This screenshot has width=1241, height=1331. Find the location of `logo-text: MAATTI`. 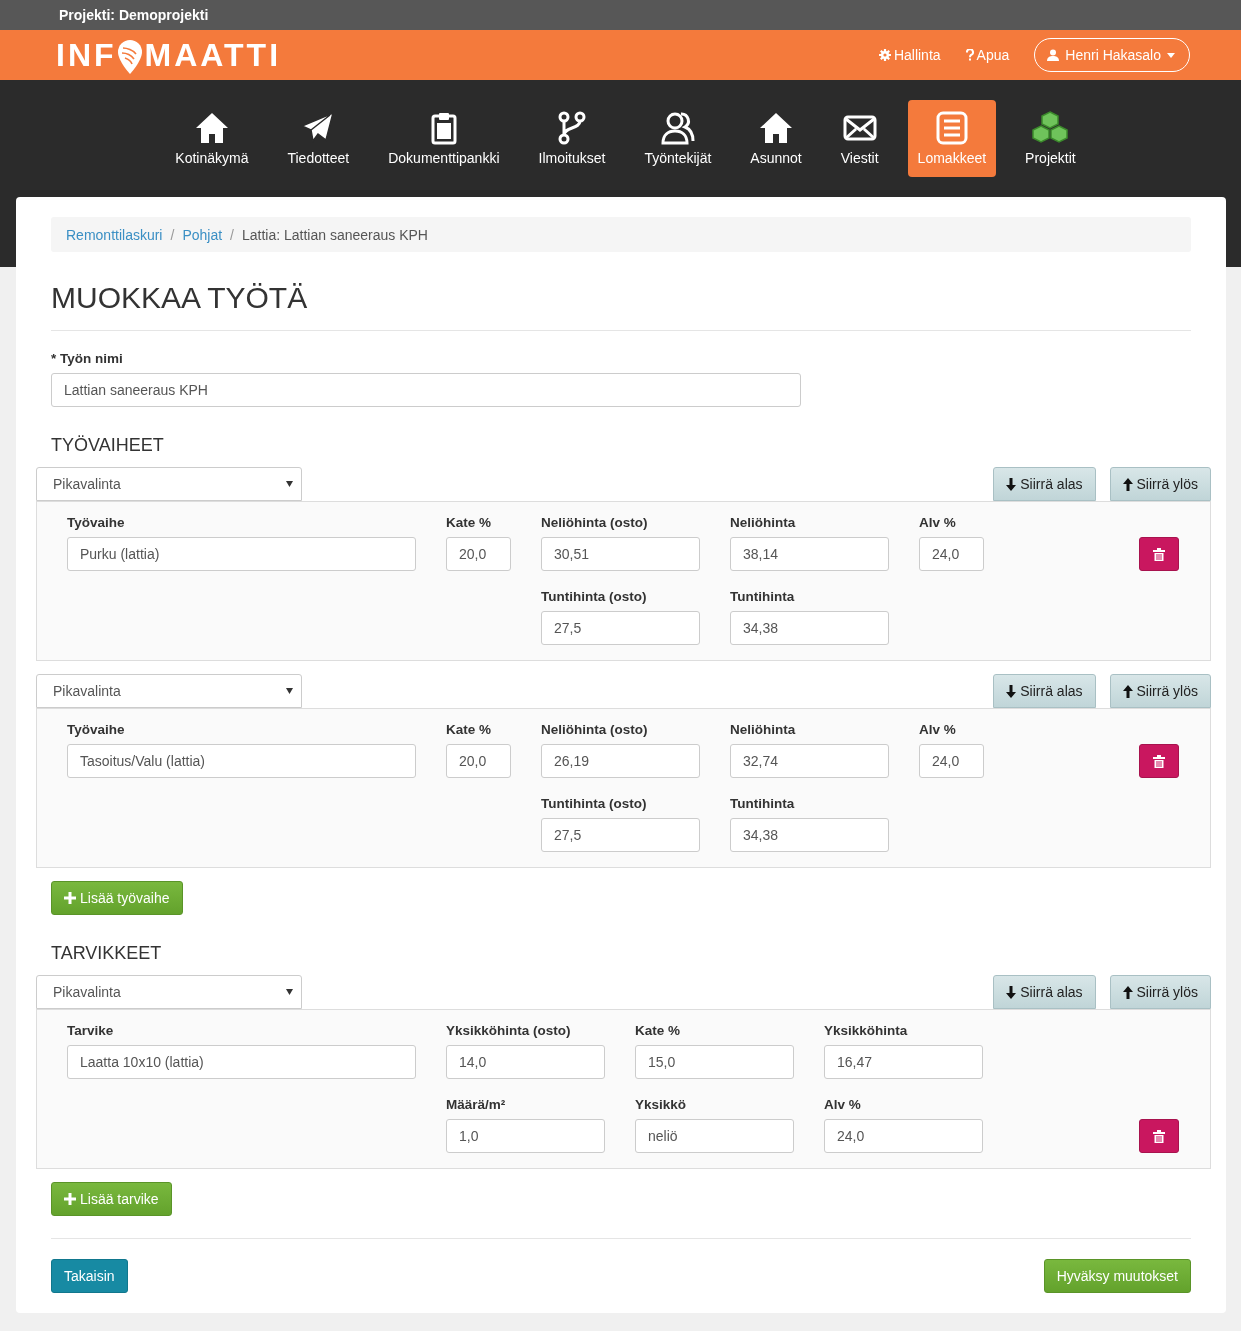

logo-text: MAATTI is located at coordinates (213, 55).